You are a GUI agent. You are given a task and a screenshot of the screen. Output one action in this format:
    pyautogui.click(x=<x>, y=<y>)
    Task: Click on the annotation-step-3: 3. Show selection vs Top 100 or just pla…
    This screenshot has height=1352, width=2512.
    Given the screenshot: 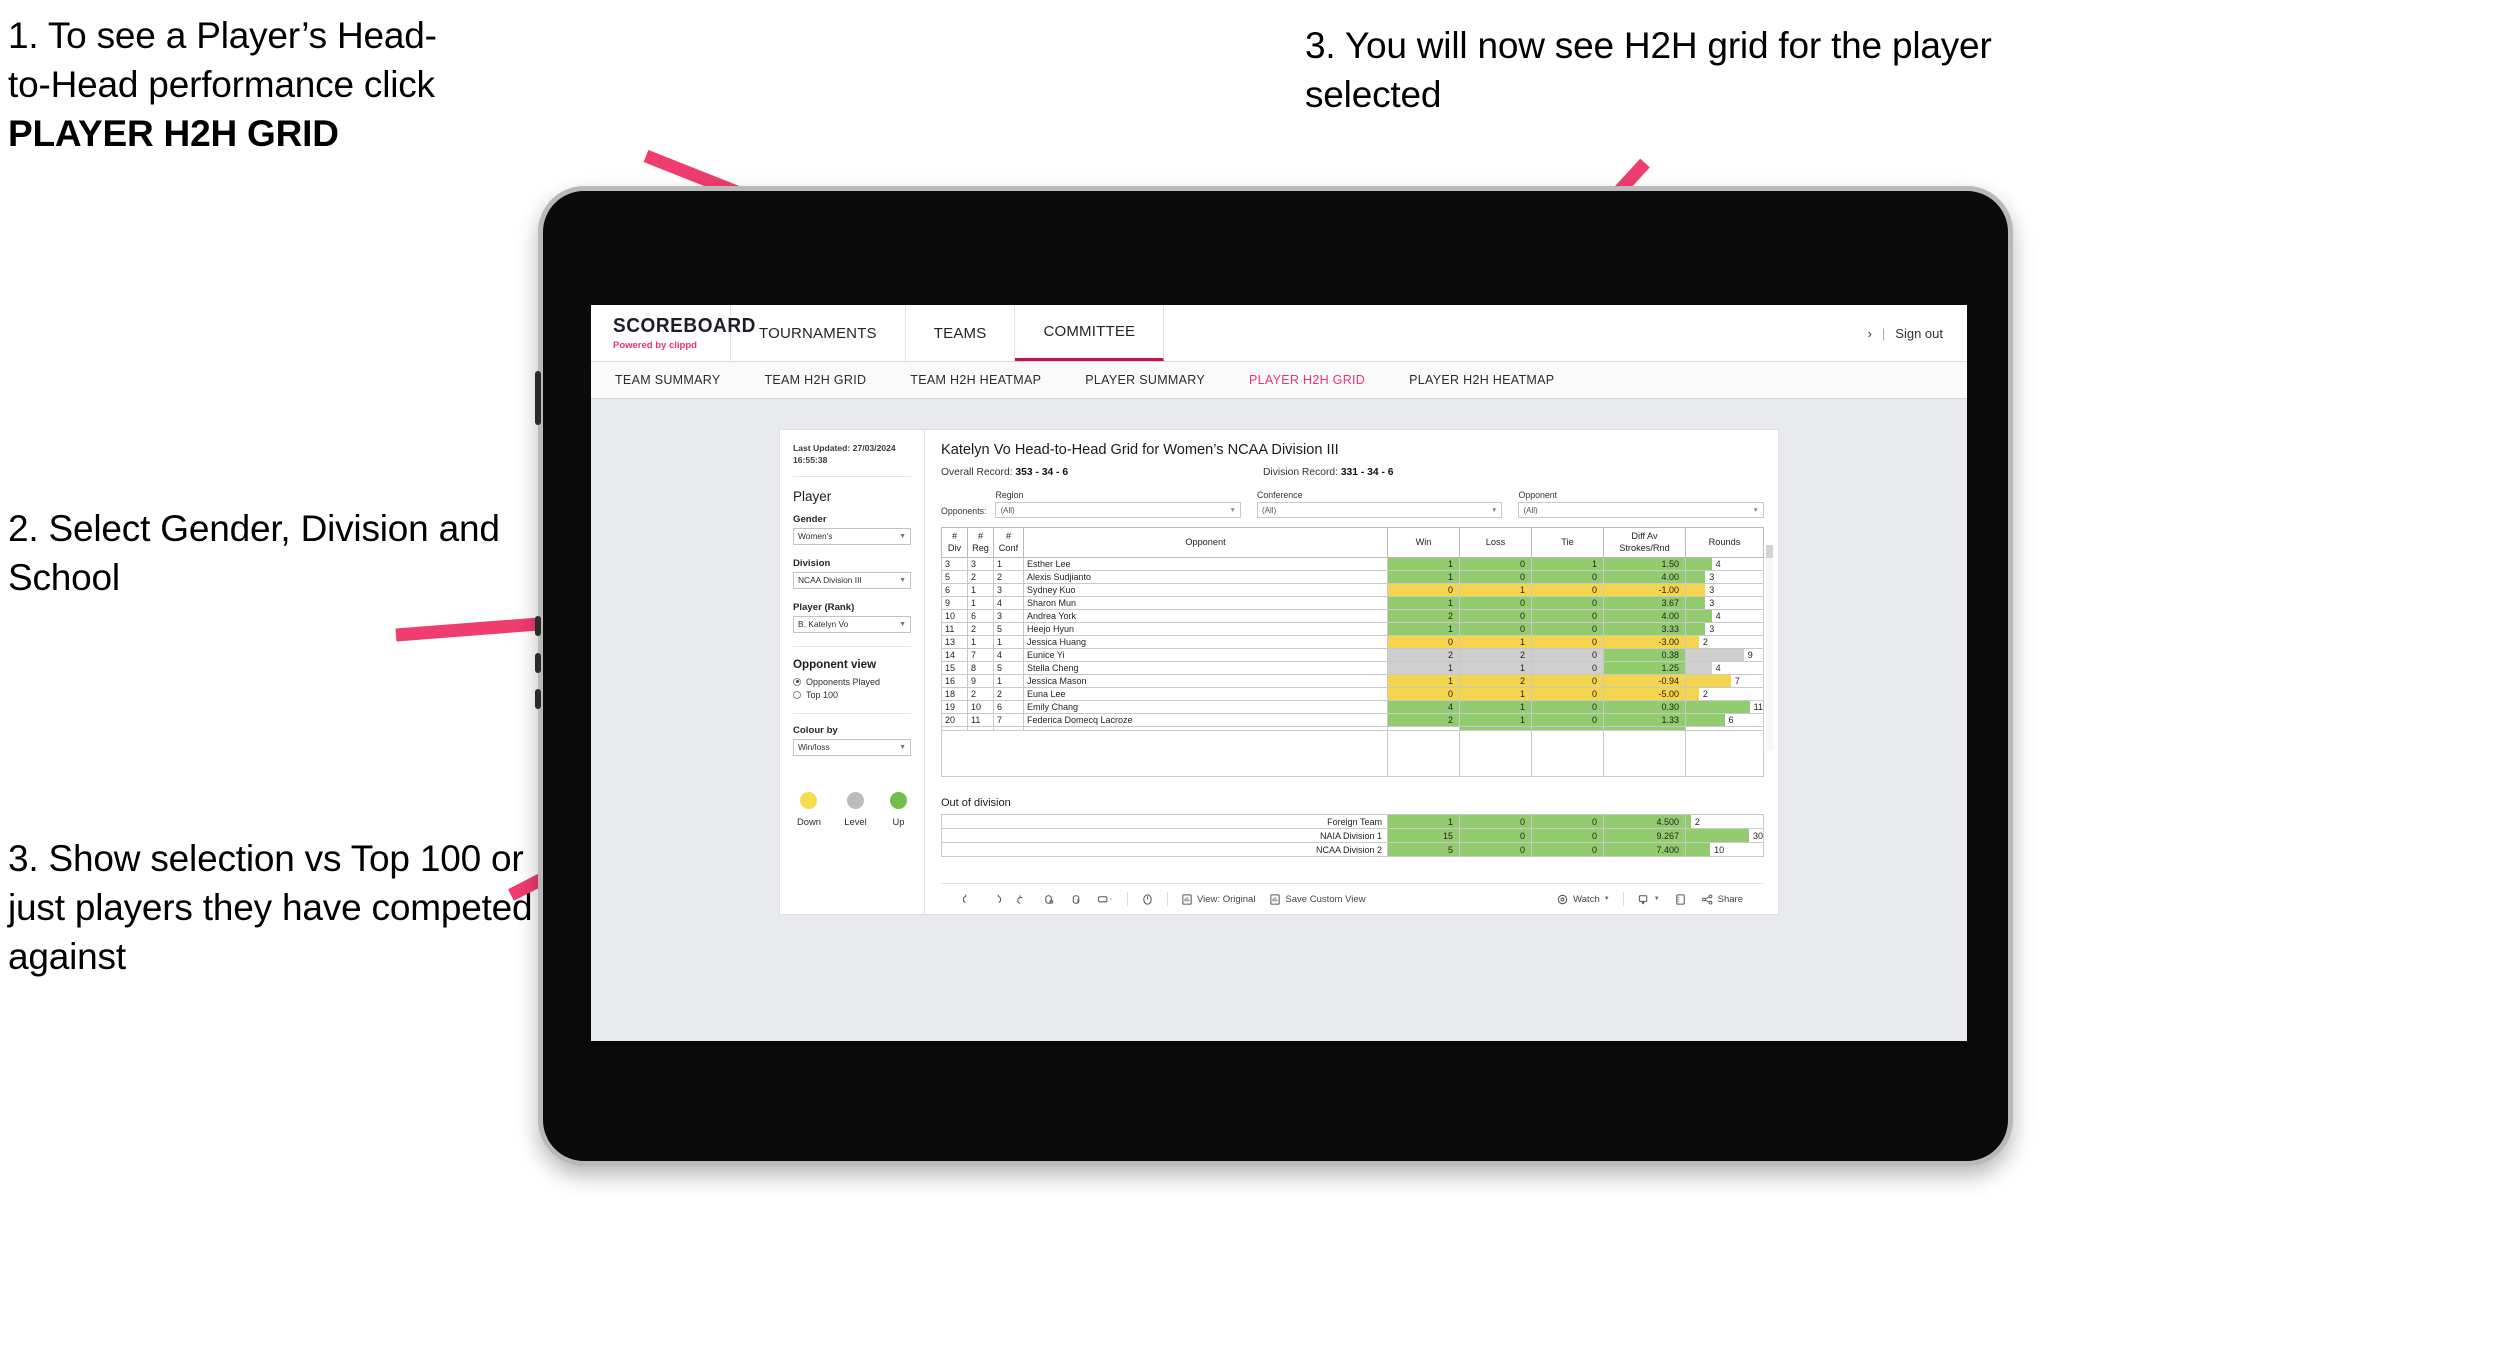 What is the action you would take?
    pyautogui.click(x=270, y=907)
    